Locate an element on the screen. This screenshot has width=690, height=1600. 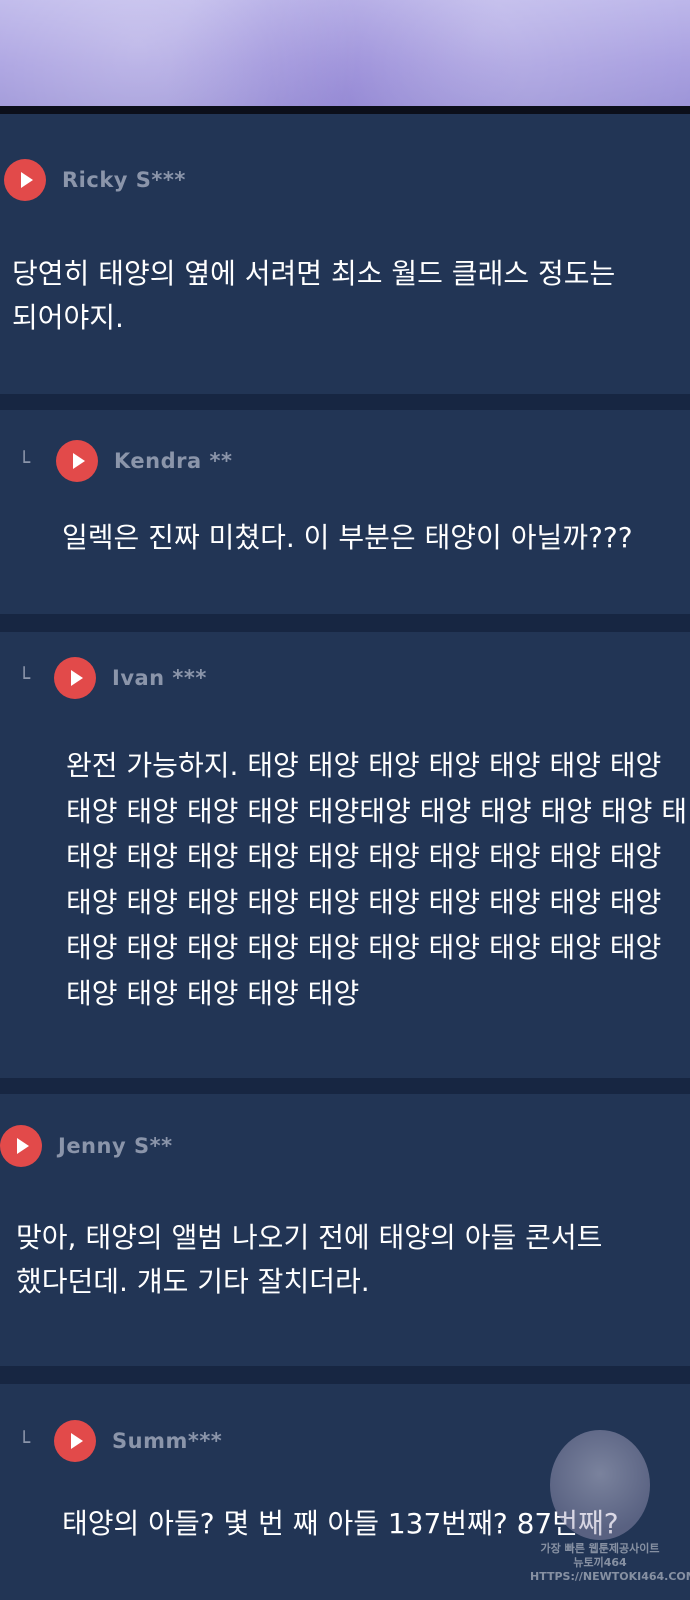
comment-header: Summ*** is located at coordinates (138, 1441).